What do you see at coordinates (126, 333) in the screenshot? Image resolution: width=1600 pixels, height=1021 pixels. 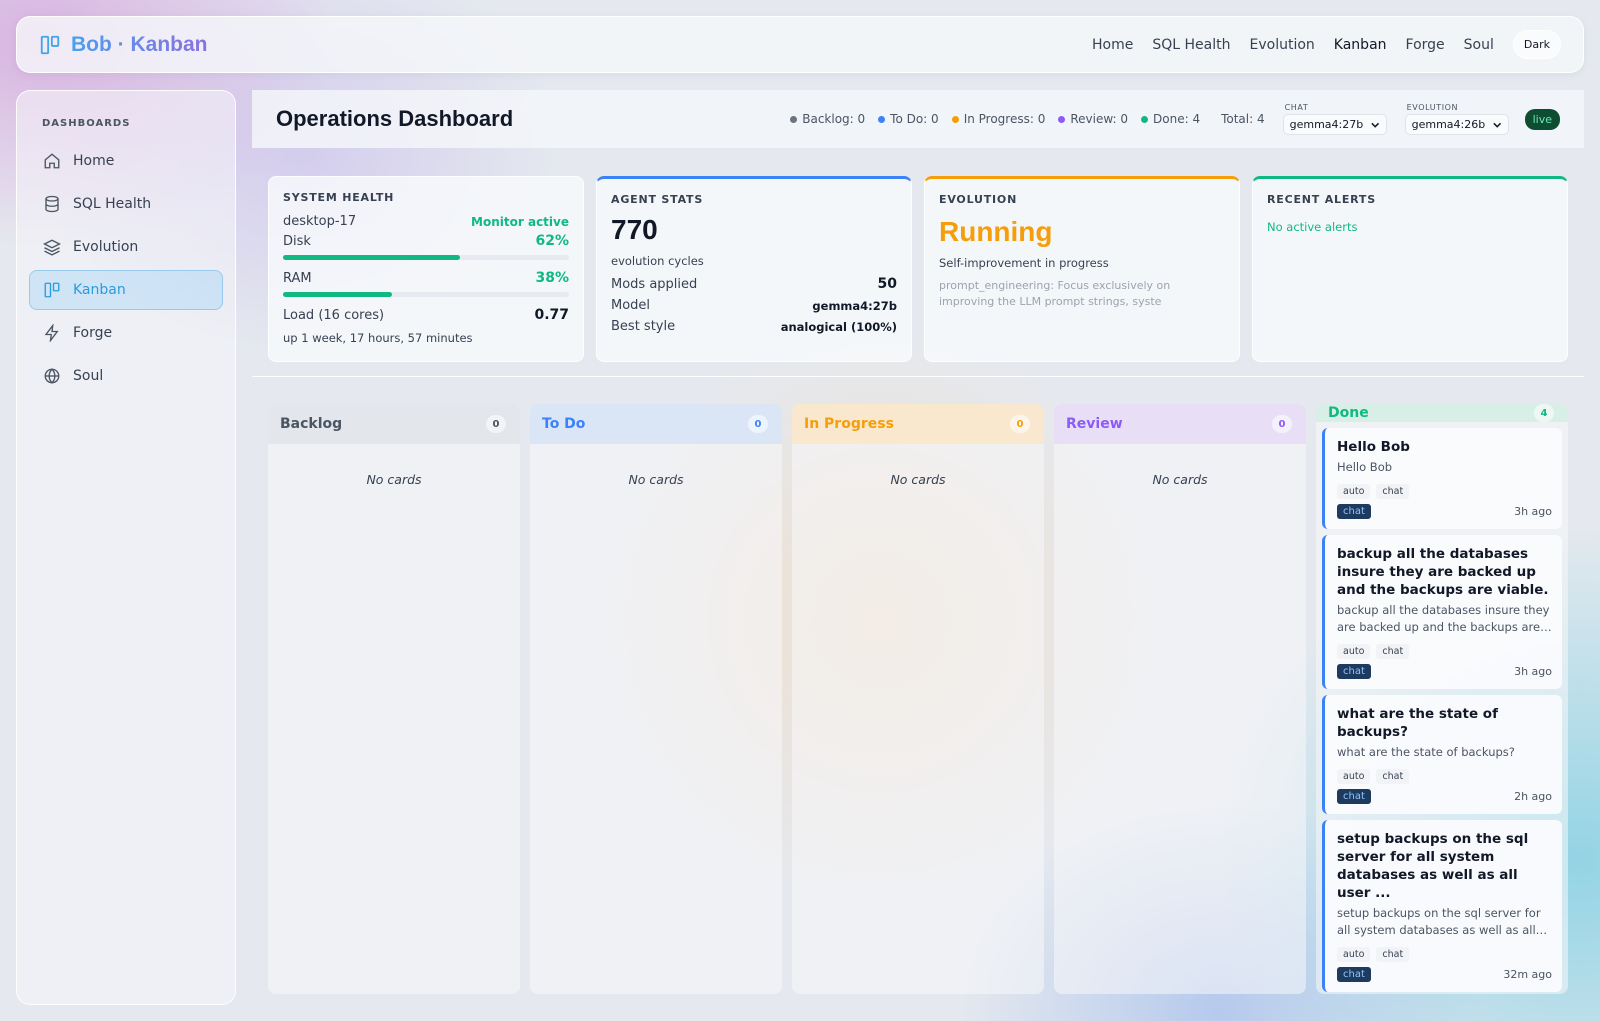 I see `sidebar-item-forge: Forge` at bounding box center [126, 333].